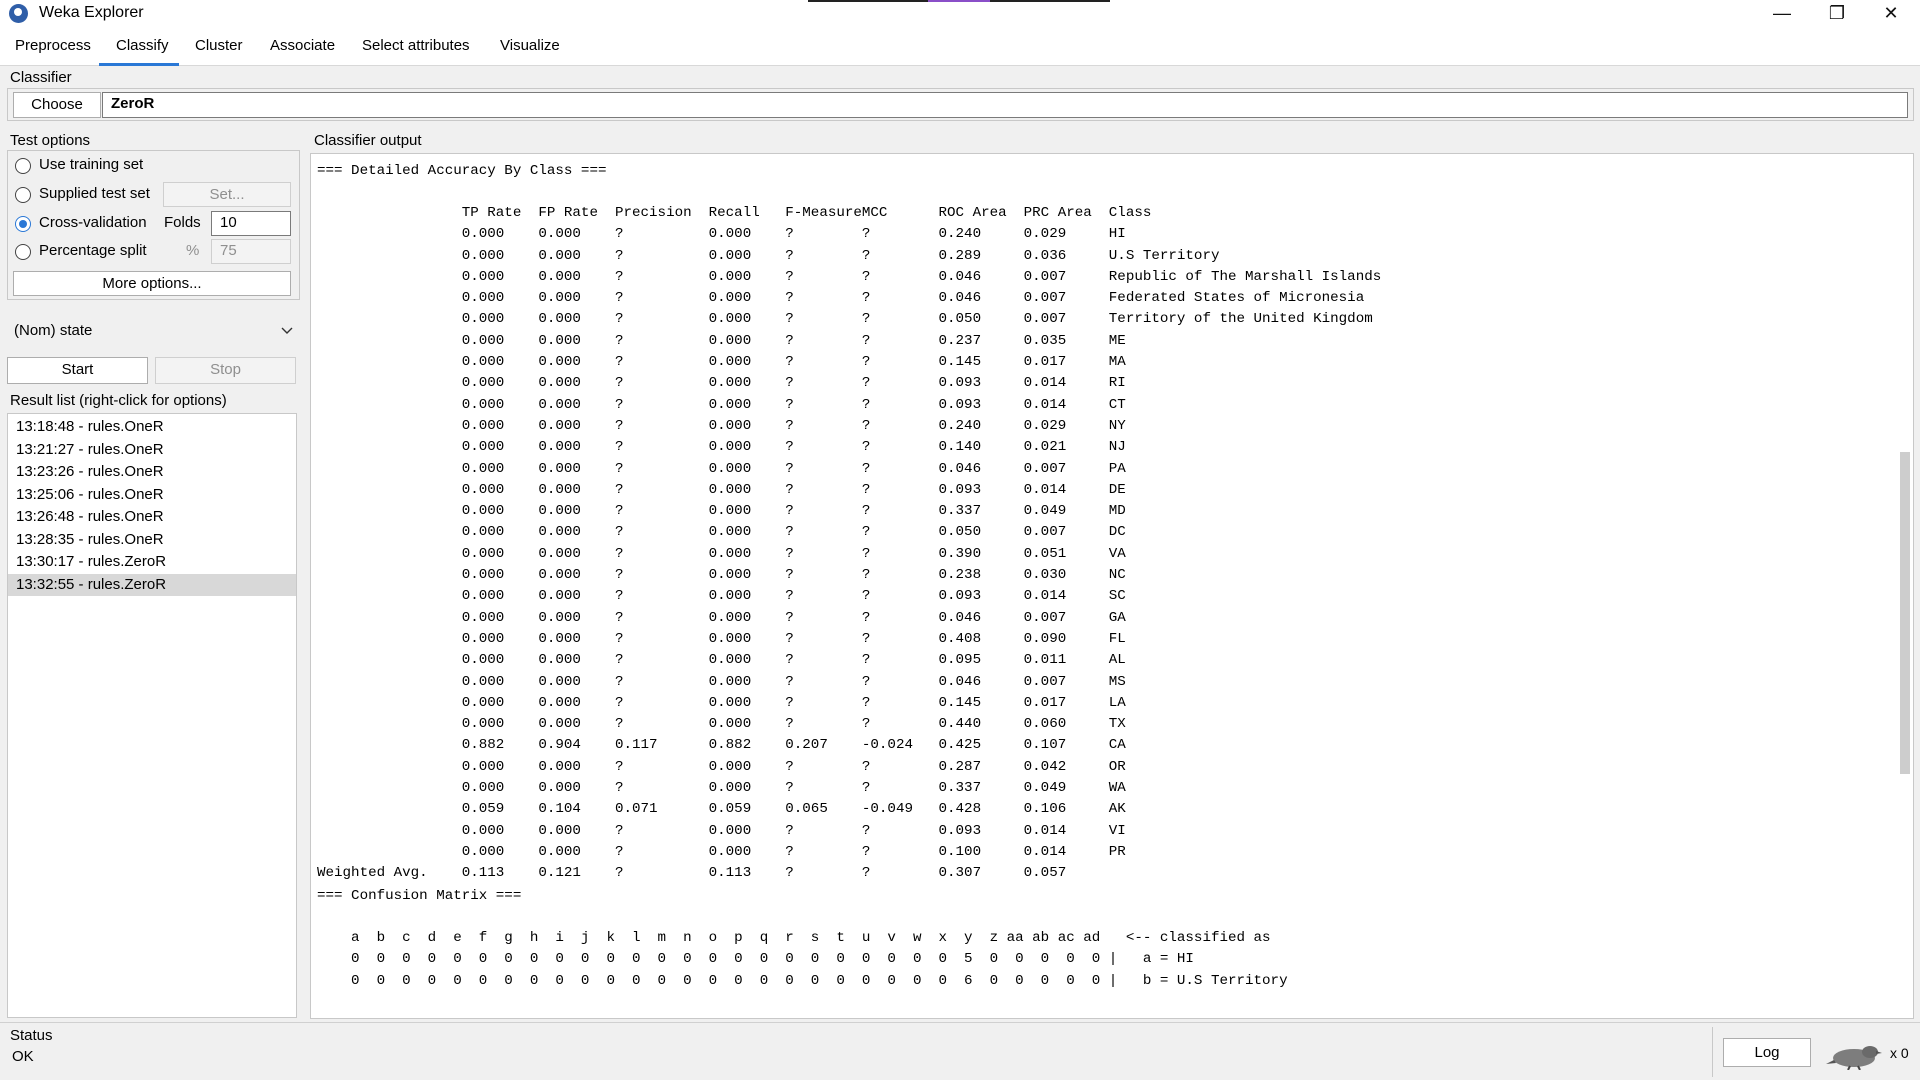 This screenshot has height=1080, width=1920. Describe the element at coordinates (1854, 1055) in the screenshot. I see `weka-bird-icon` at that location.